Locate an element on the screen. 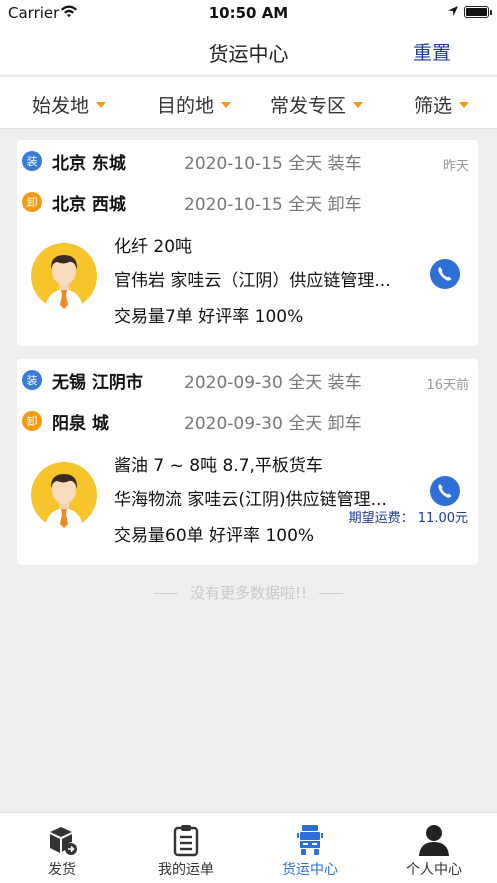 The width and height of the screenshot is (497, 883). filter-origin: 始发地 is located at coordinates (69, 104).